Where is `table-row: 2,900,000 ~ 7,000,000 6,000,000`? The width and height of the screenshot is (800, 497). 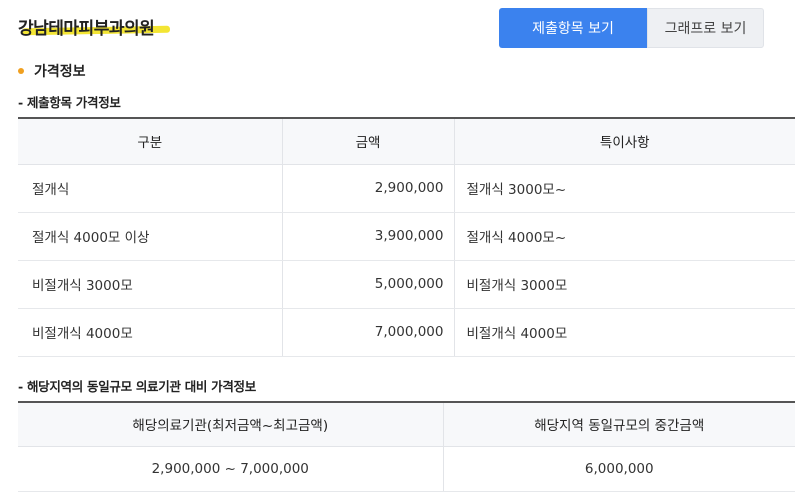 table-row: 2,900,000 ~ 7,000,000 6,000,000 is located at coordinates (406, 469).